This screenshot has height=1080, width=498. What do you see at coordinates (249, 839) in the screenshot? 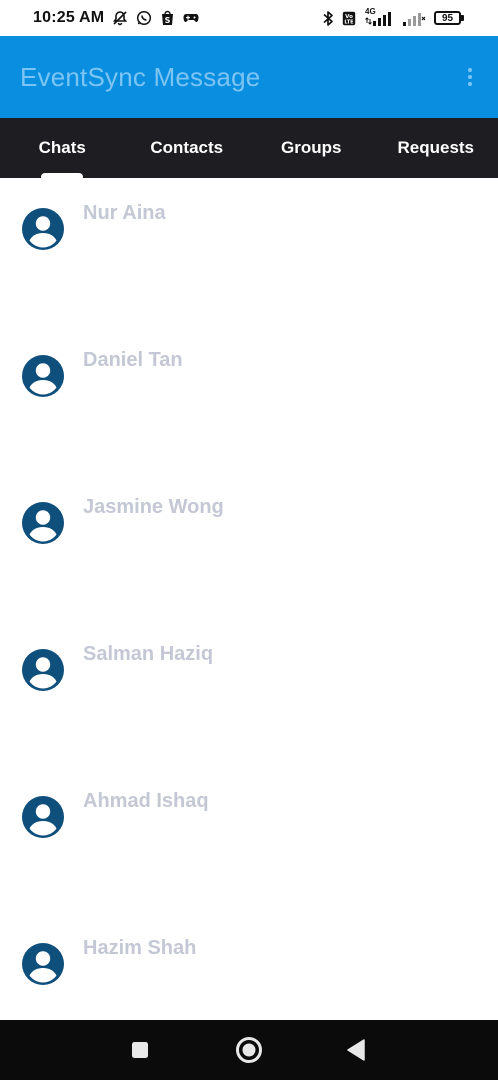
I see `chat-item-ahmad-ishaq: Ahmad Ishaq` at bounding box center [249, 839].